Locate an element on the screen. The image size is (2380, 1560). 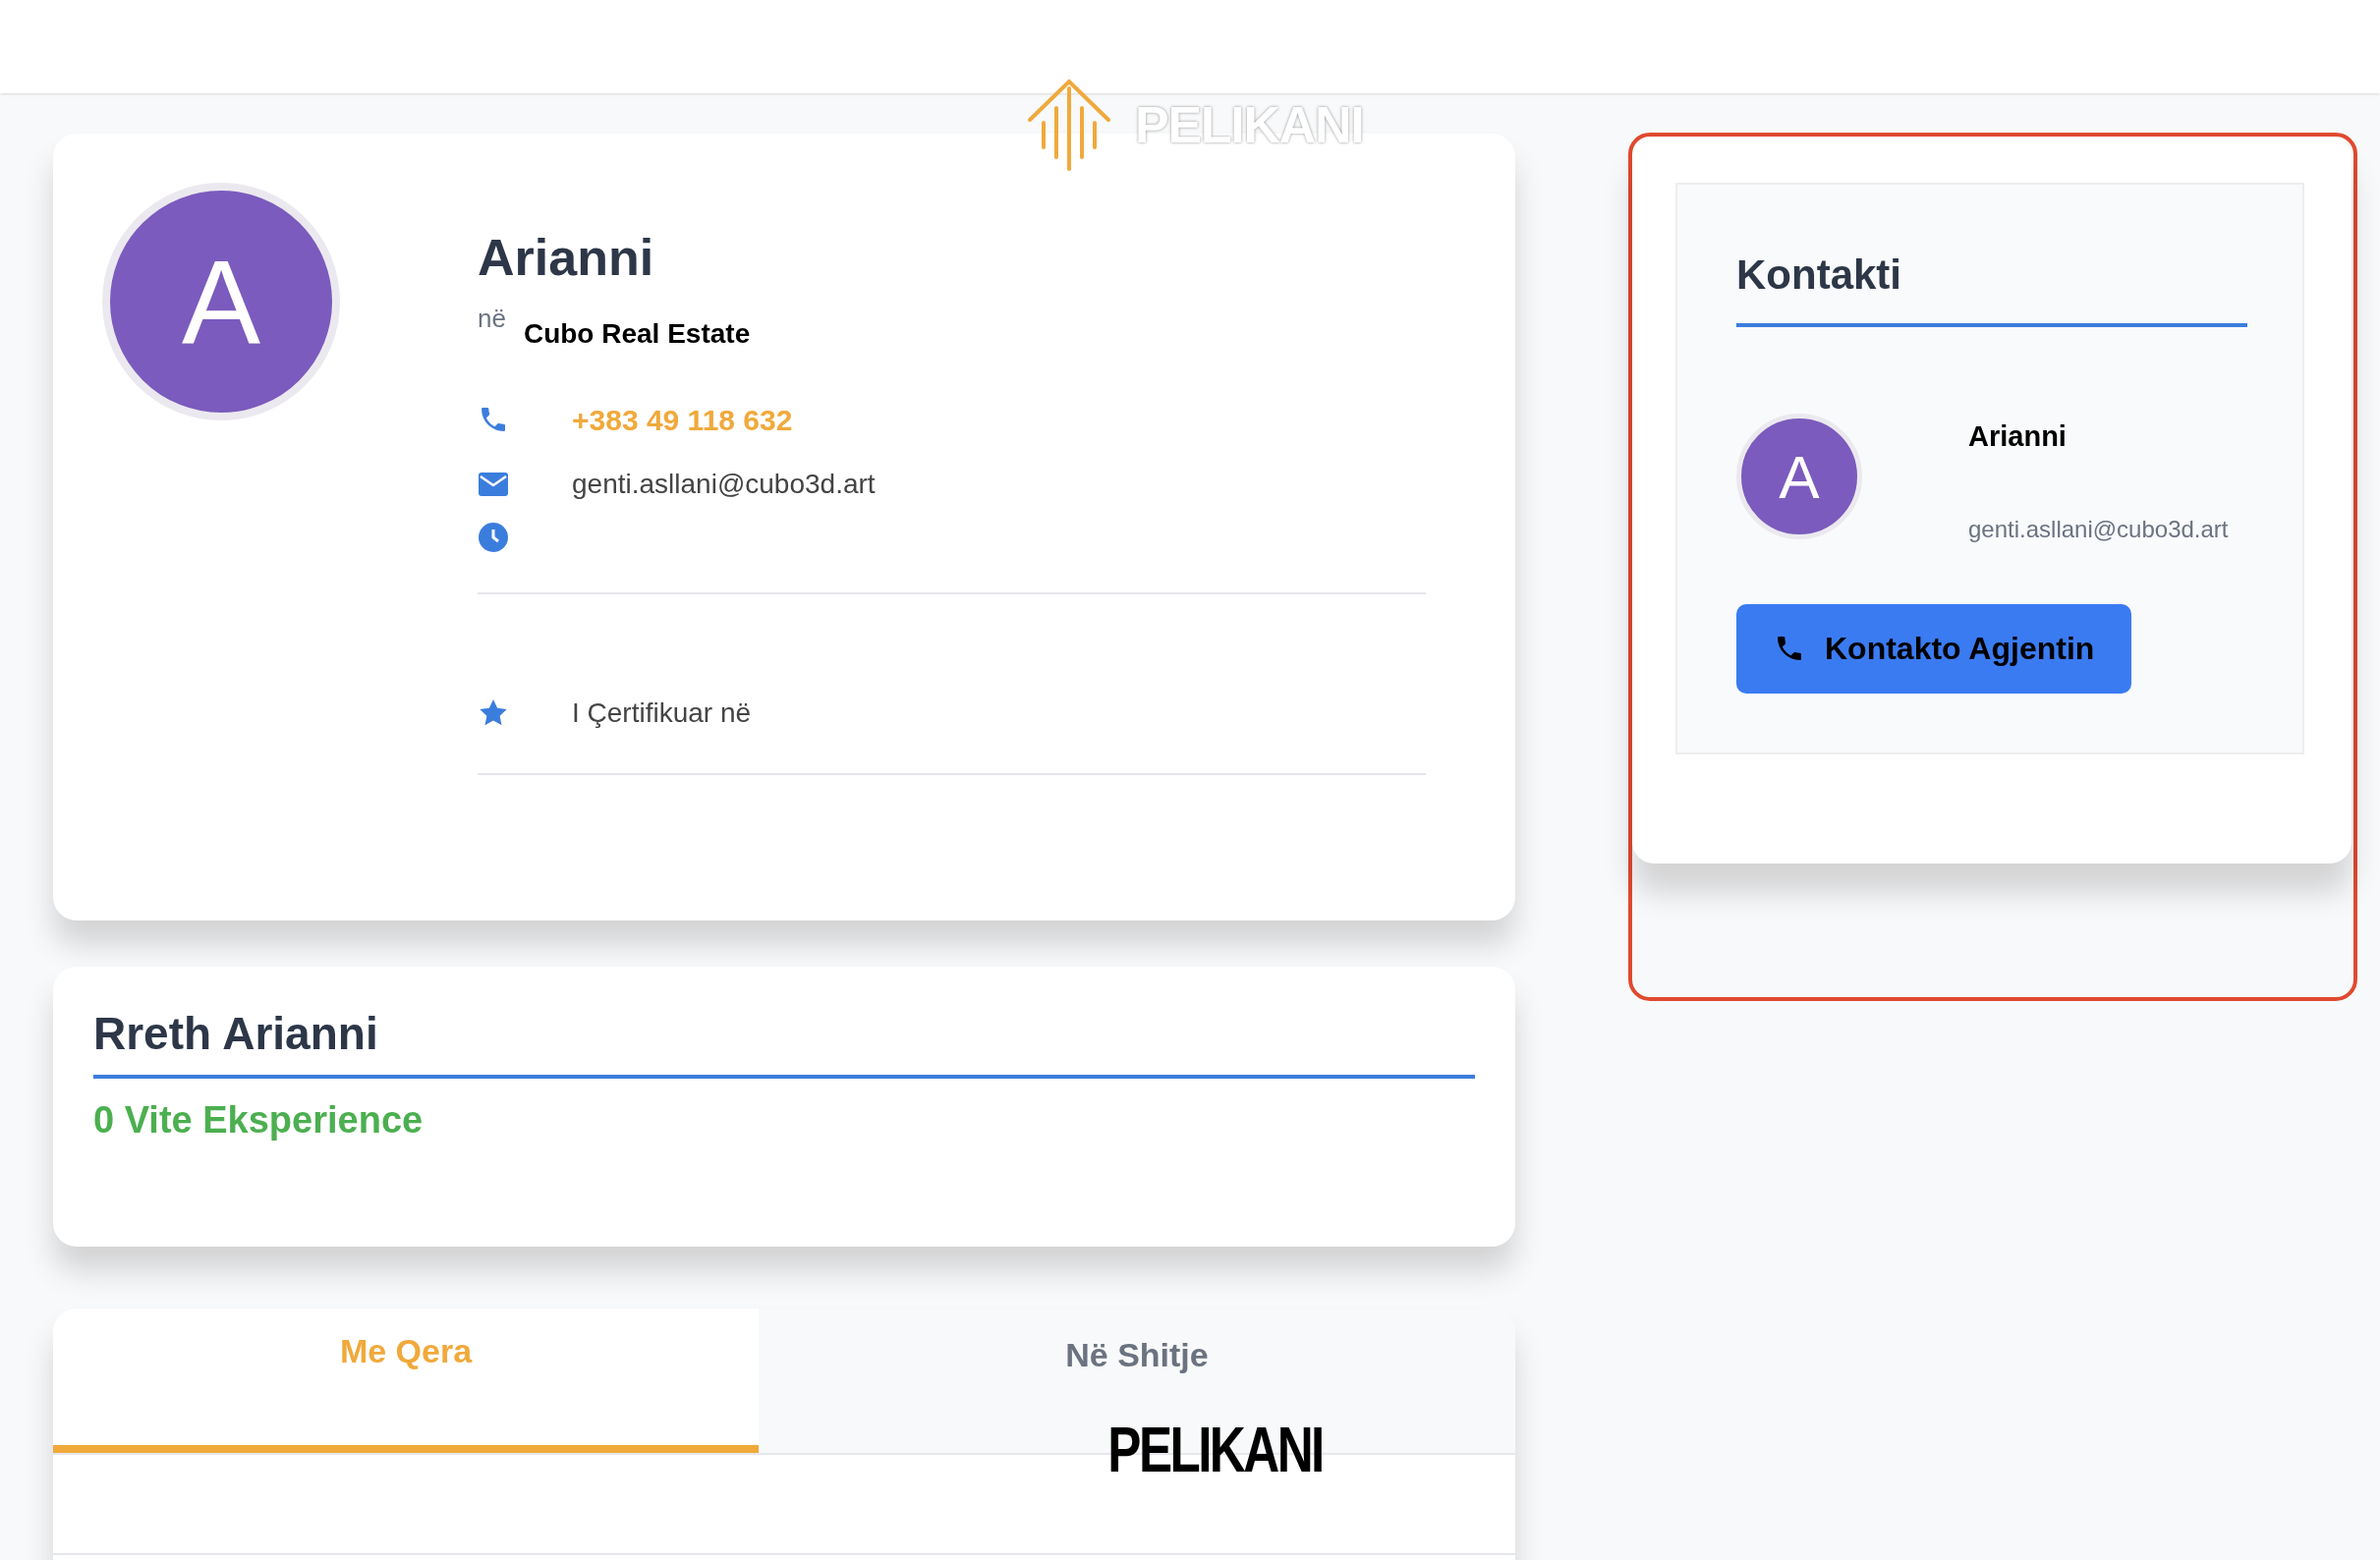
company-name: Cubo Real Estate is located at coordinates (637, 334).